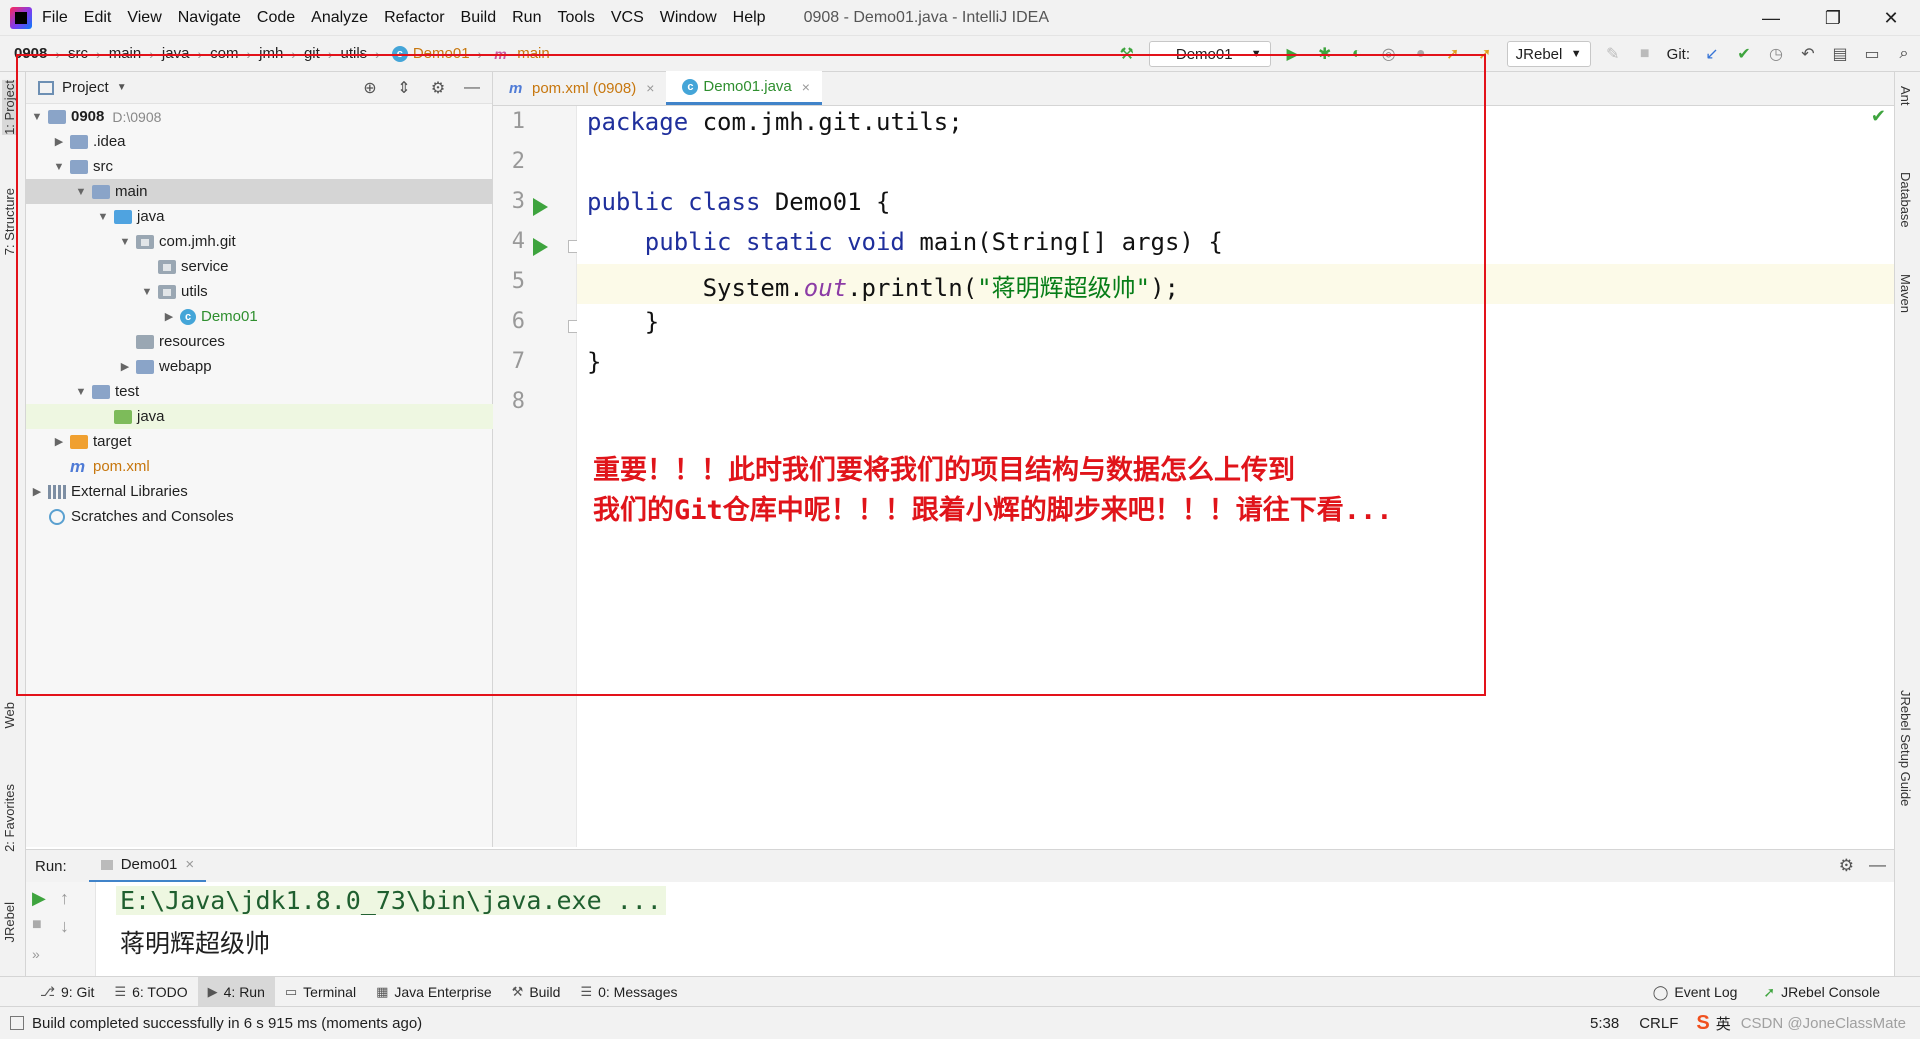  Describe the element at coordinates (370, 88) in the screenshot. I see `locate-icon: ⊕` at that location.